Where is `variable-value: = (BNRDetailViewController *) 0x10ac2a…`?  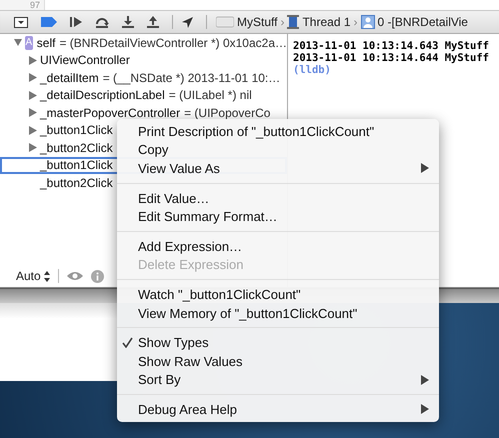
variable-value: = (BNRDetailViewController *) 0x10ac2a… is located at coordinates (173, 43).